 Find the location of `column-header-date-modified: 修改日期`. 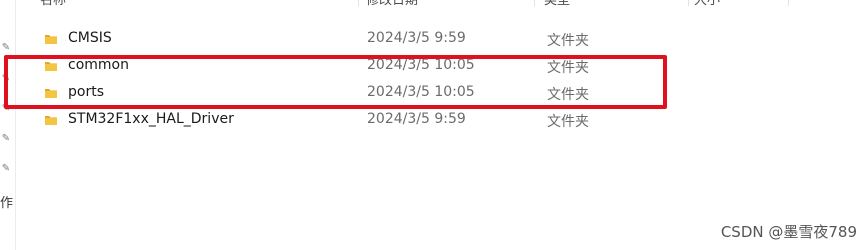

column-header-date-modified: 修改日期 is located at coordinates (392, 6).